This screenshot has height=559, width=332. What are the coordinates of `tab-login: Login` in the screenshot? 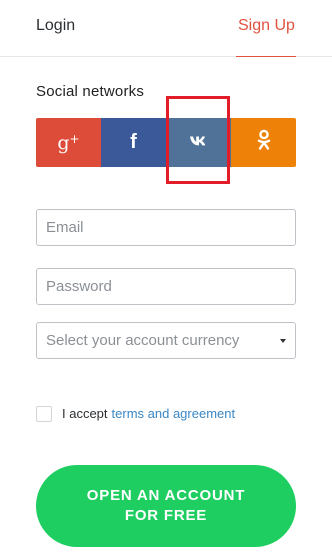 It's located at (55, 26).